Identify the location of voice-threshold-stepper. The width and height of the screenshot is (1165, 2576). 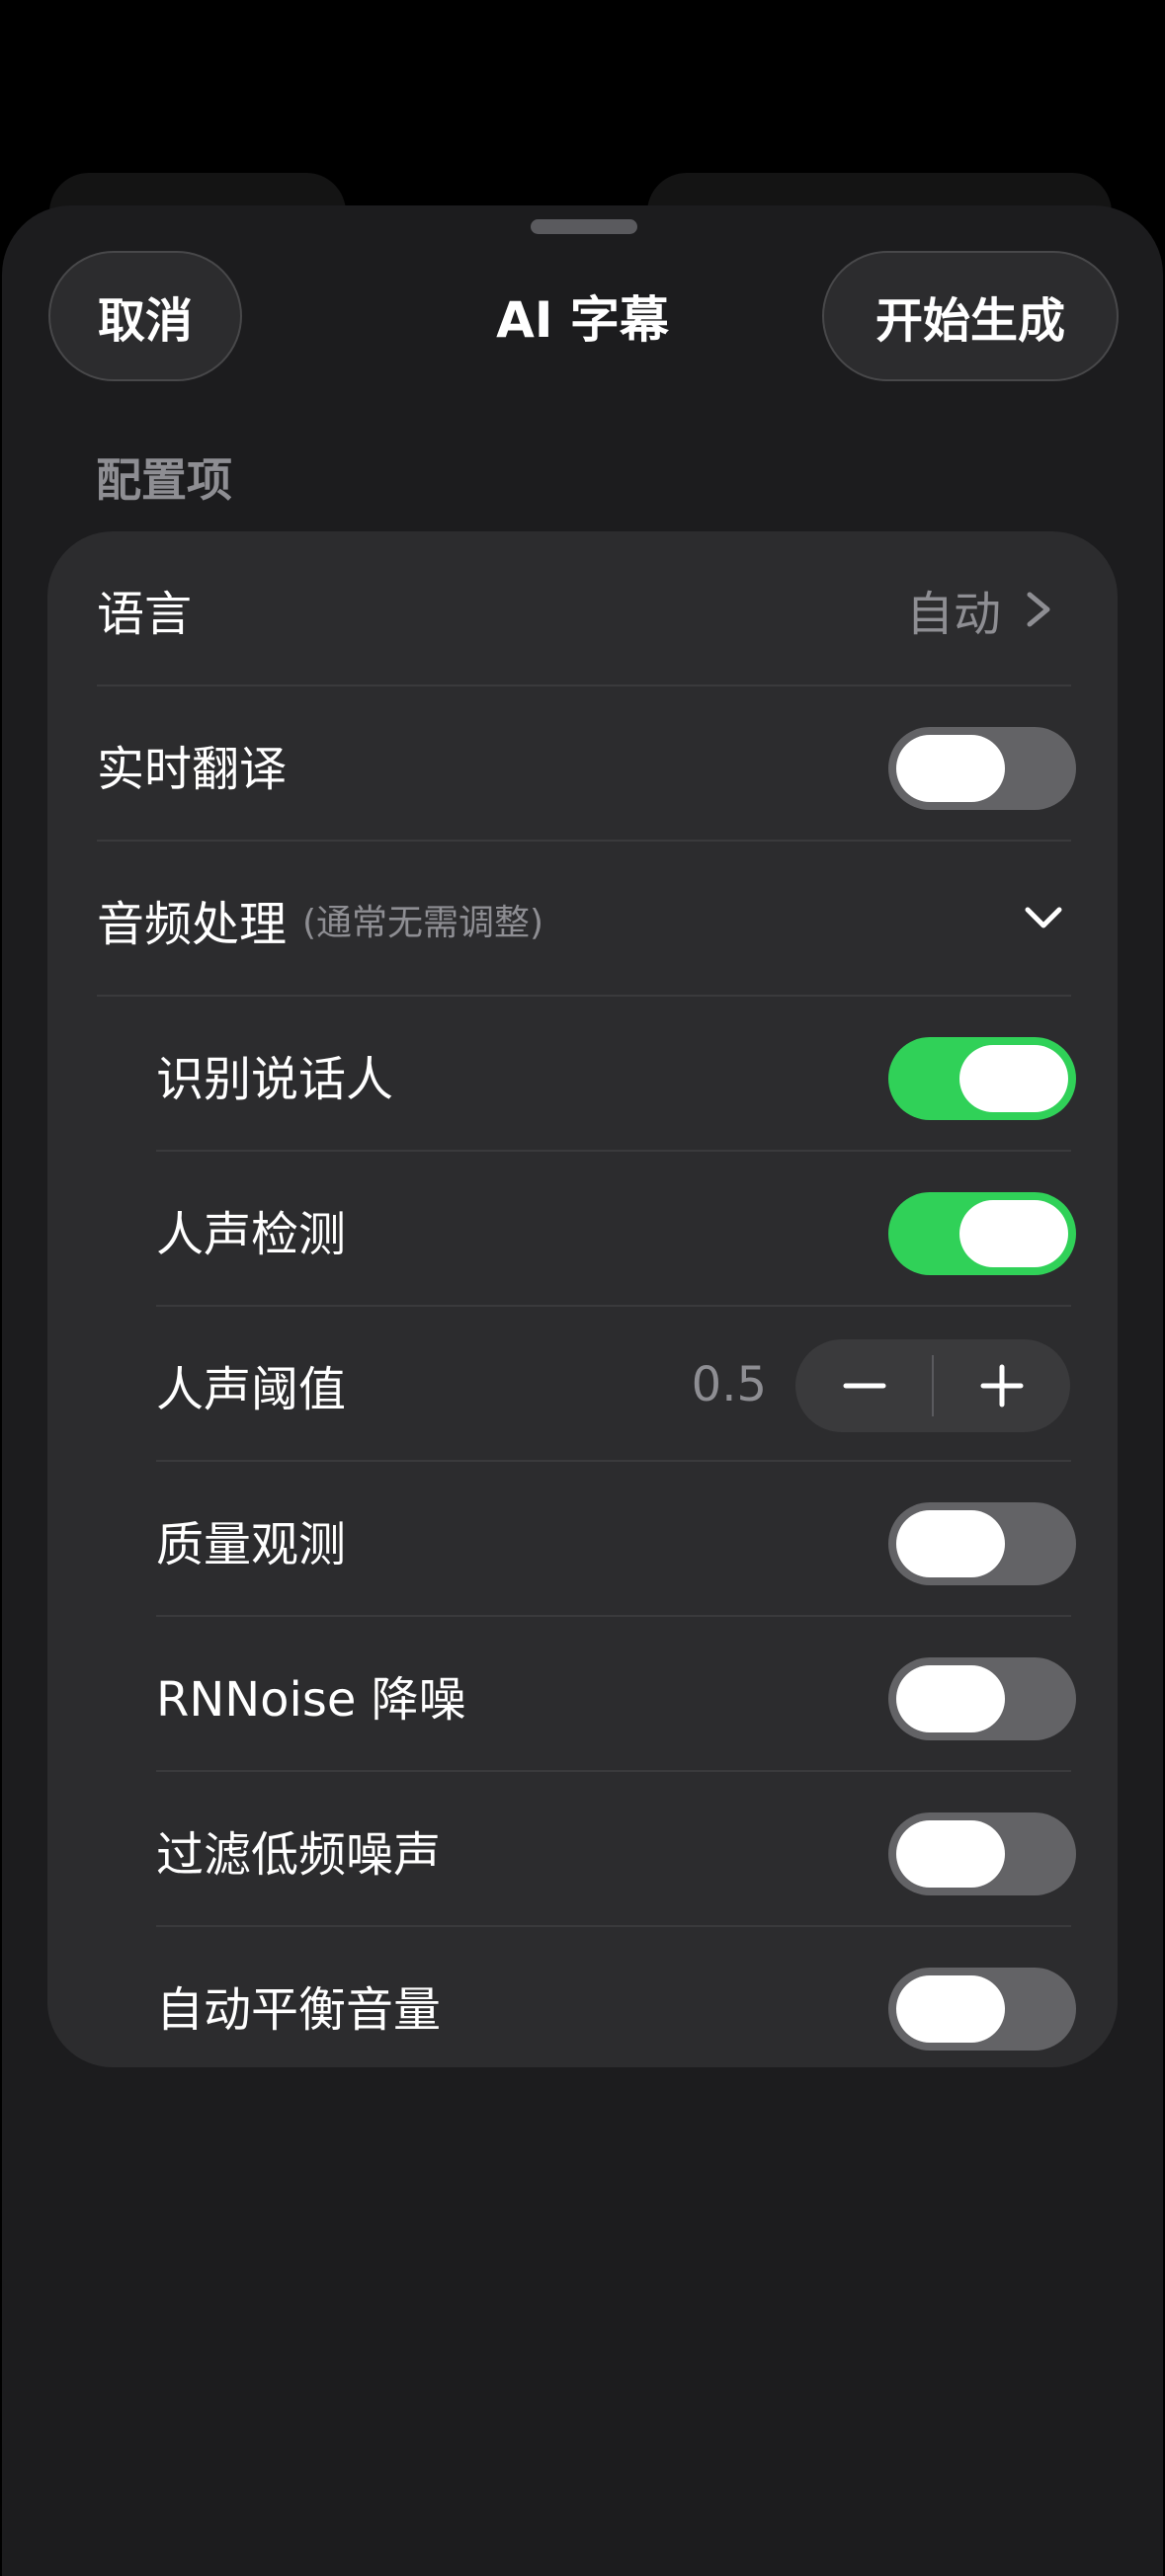
(932, 1385).